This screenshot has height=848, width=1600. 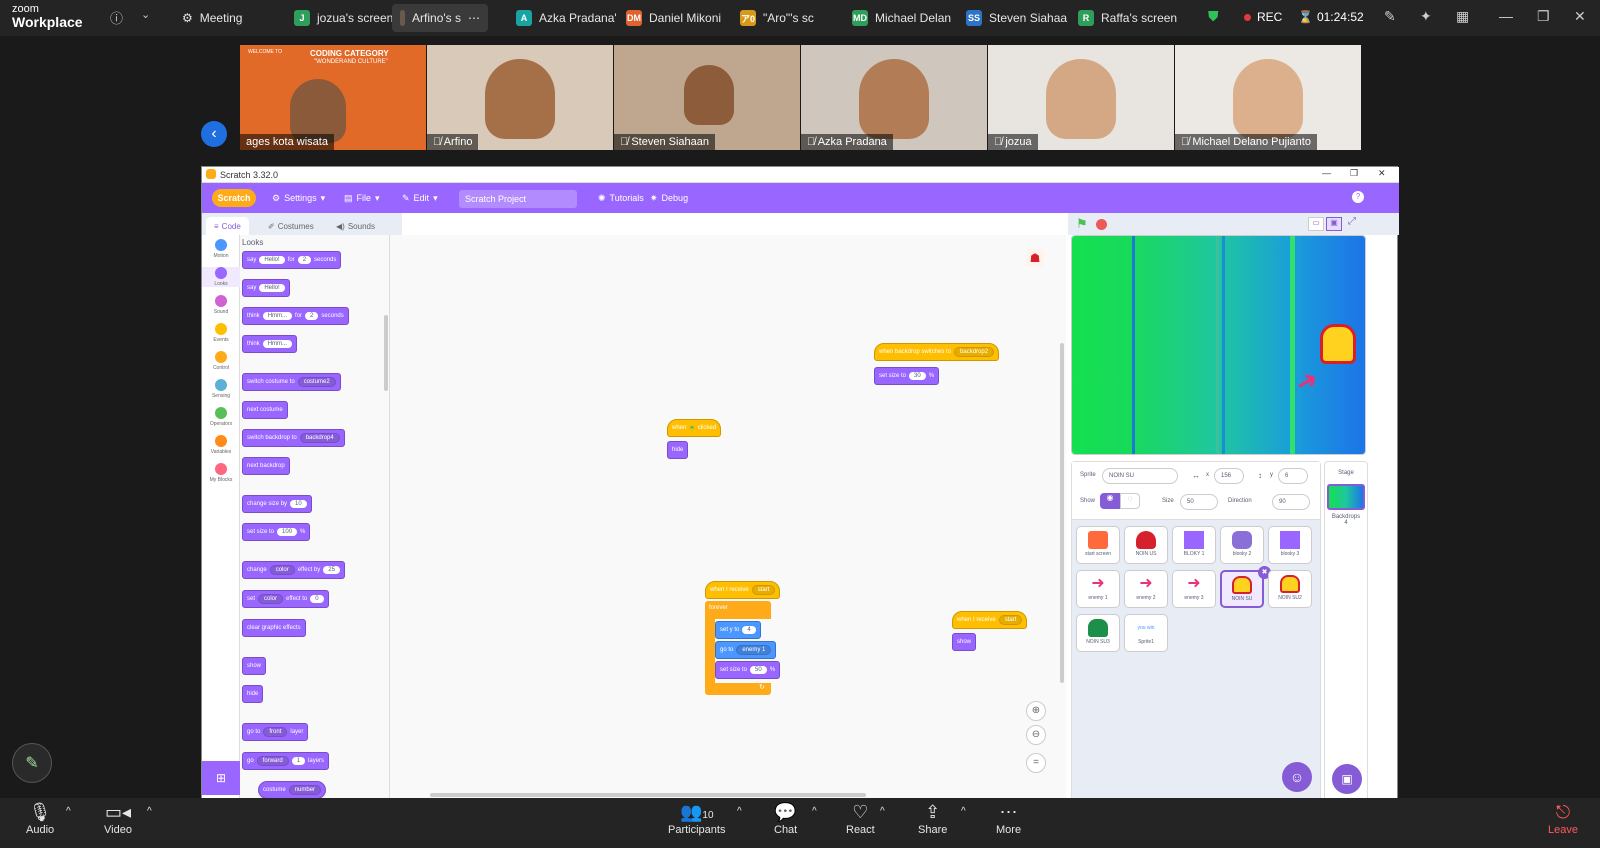 I want to click on react-button: ♡ React, so click(x=860, y=819).